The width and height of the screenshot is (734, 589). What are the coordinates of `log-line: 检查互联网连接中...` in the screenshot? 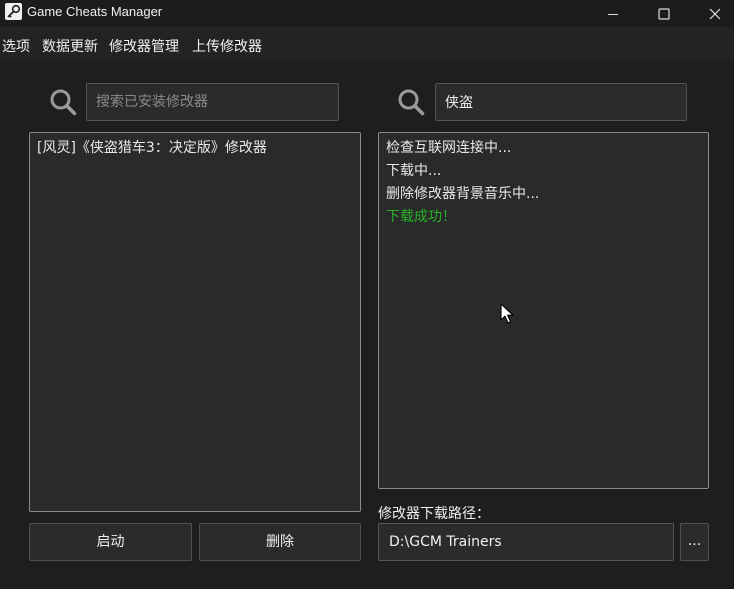 It's located at (449, 148).